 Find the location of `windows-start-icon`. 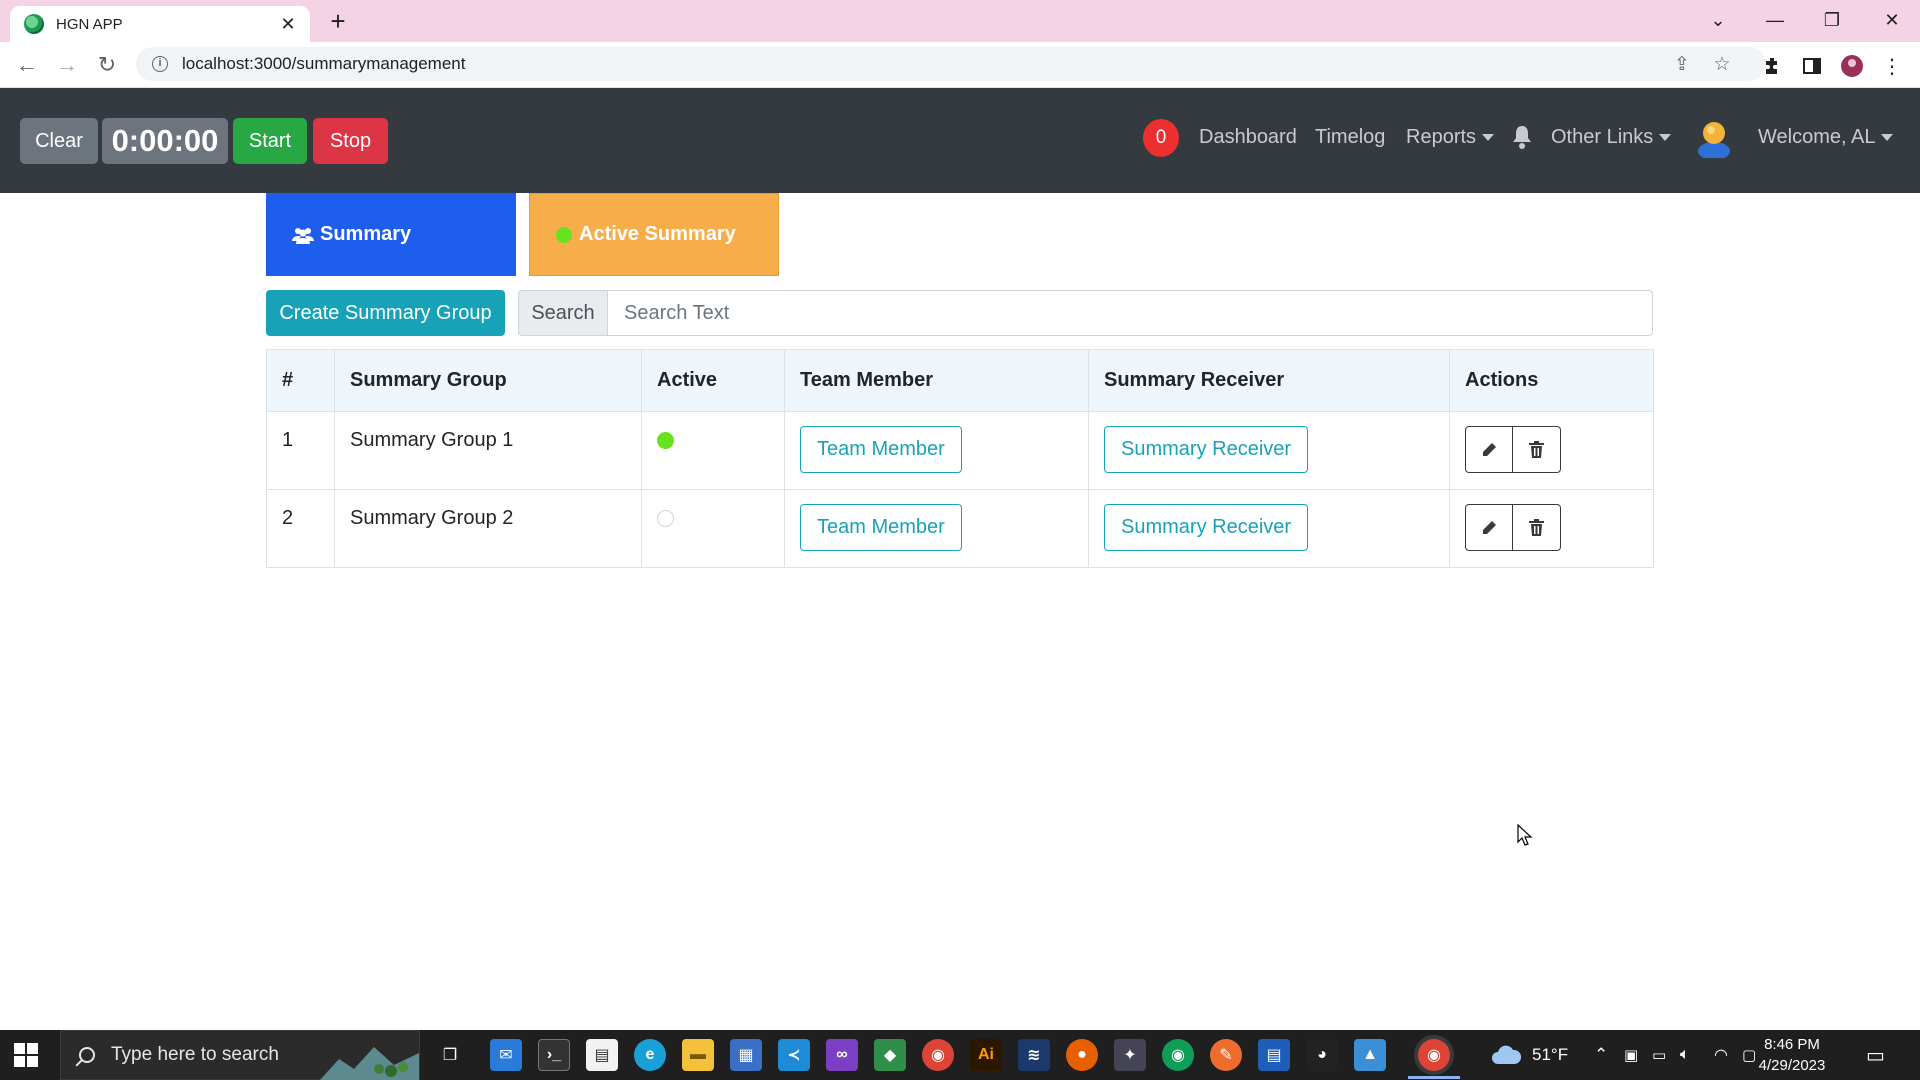

windows-start-icon is located at coordinates (26, 1055).